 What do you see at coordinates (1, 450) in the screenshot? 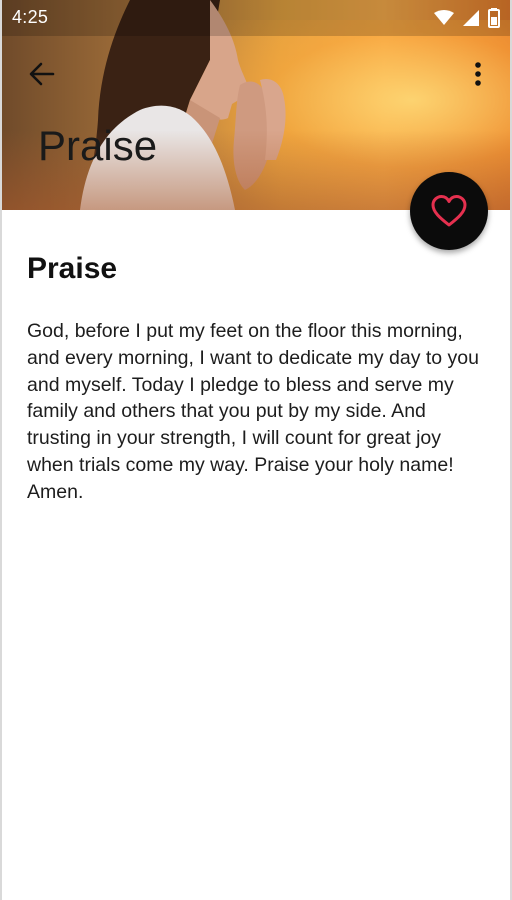
I see `frame-border-left` at bounding box center [1, 450].